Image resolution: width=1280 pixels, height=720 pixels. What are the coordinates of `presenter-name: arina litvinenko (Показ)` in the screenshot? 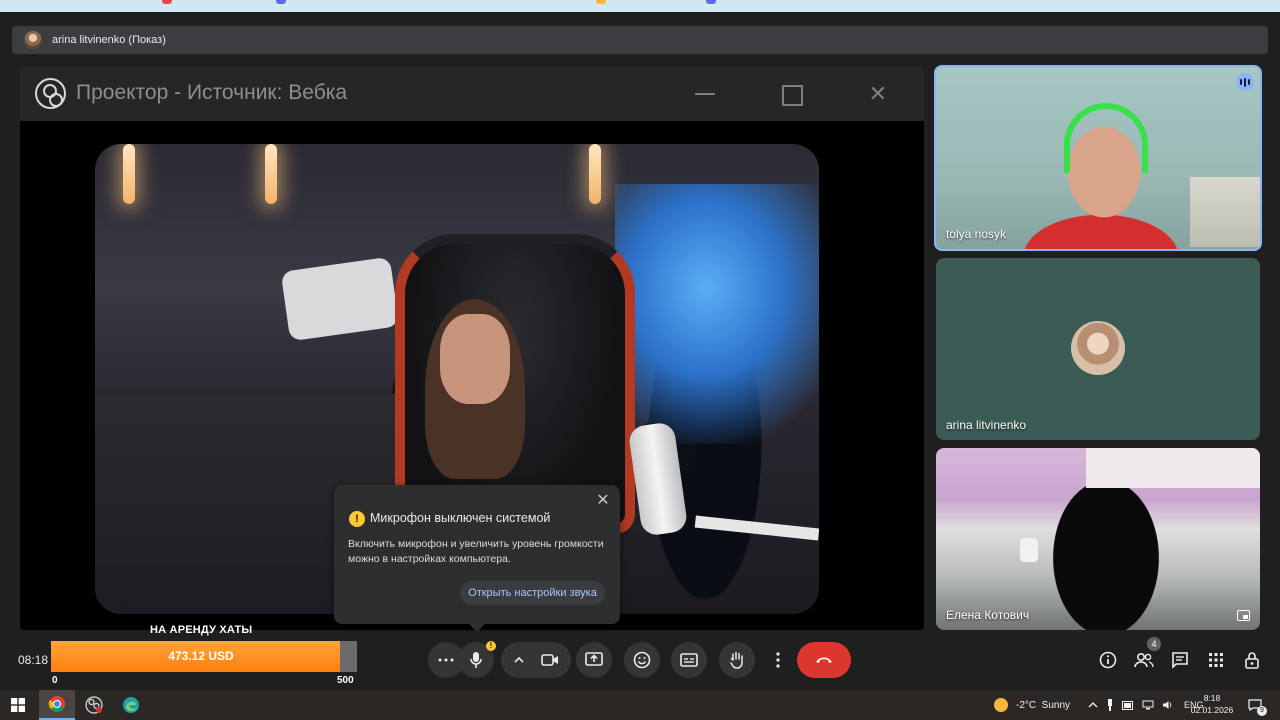 It's located at (109, 40).